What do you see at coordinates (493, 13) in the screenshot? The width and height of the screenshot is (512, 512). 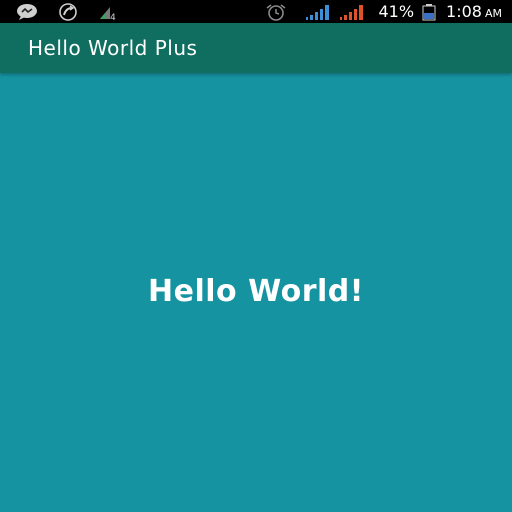 I see `clock-ampm: AM` at bounding box center [493, 13].